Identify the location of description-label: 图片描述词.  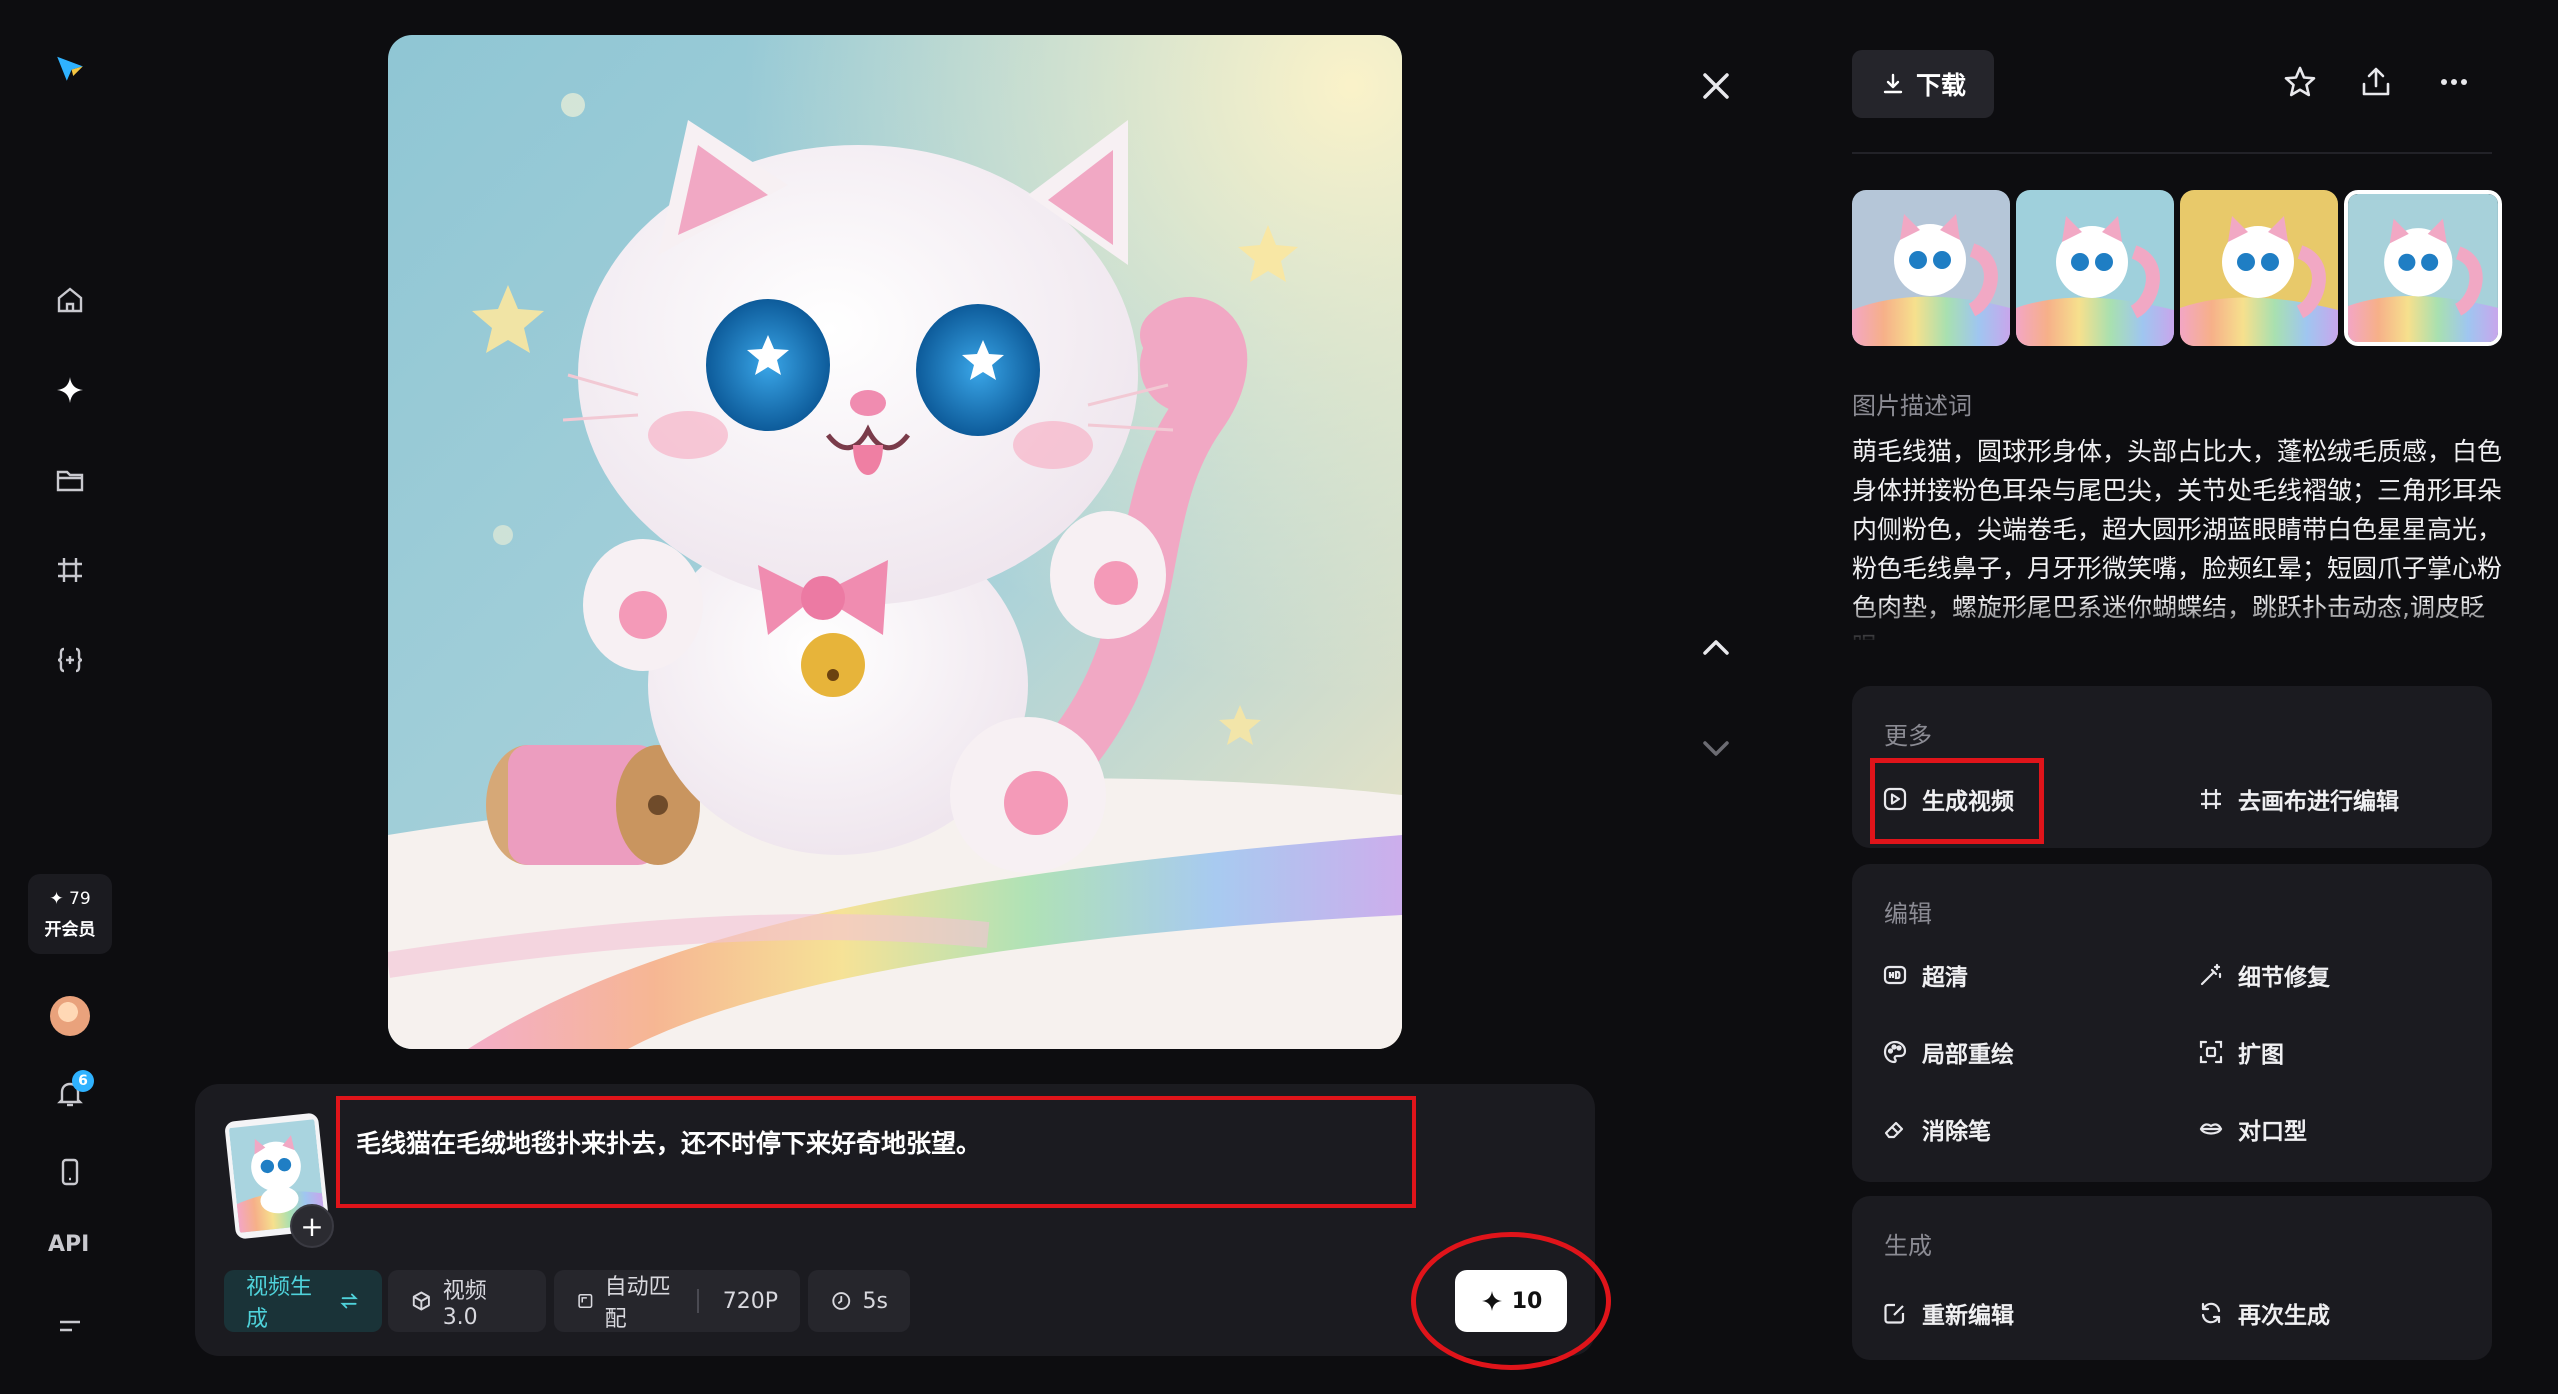
(1912, 406).